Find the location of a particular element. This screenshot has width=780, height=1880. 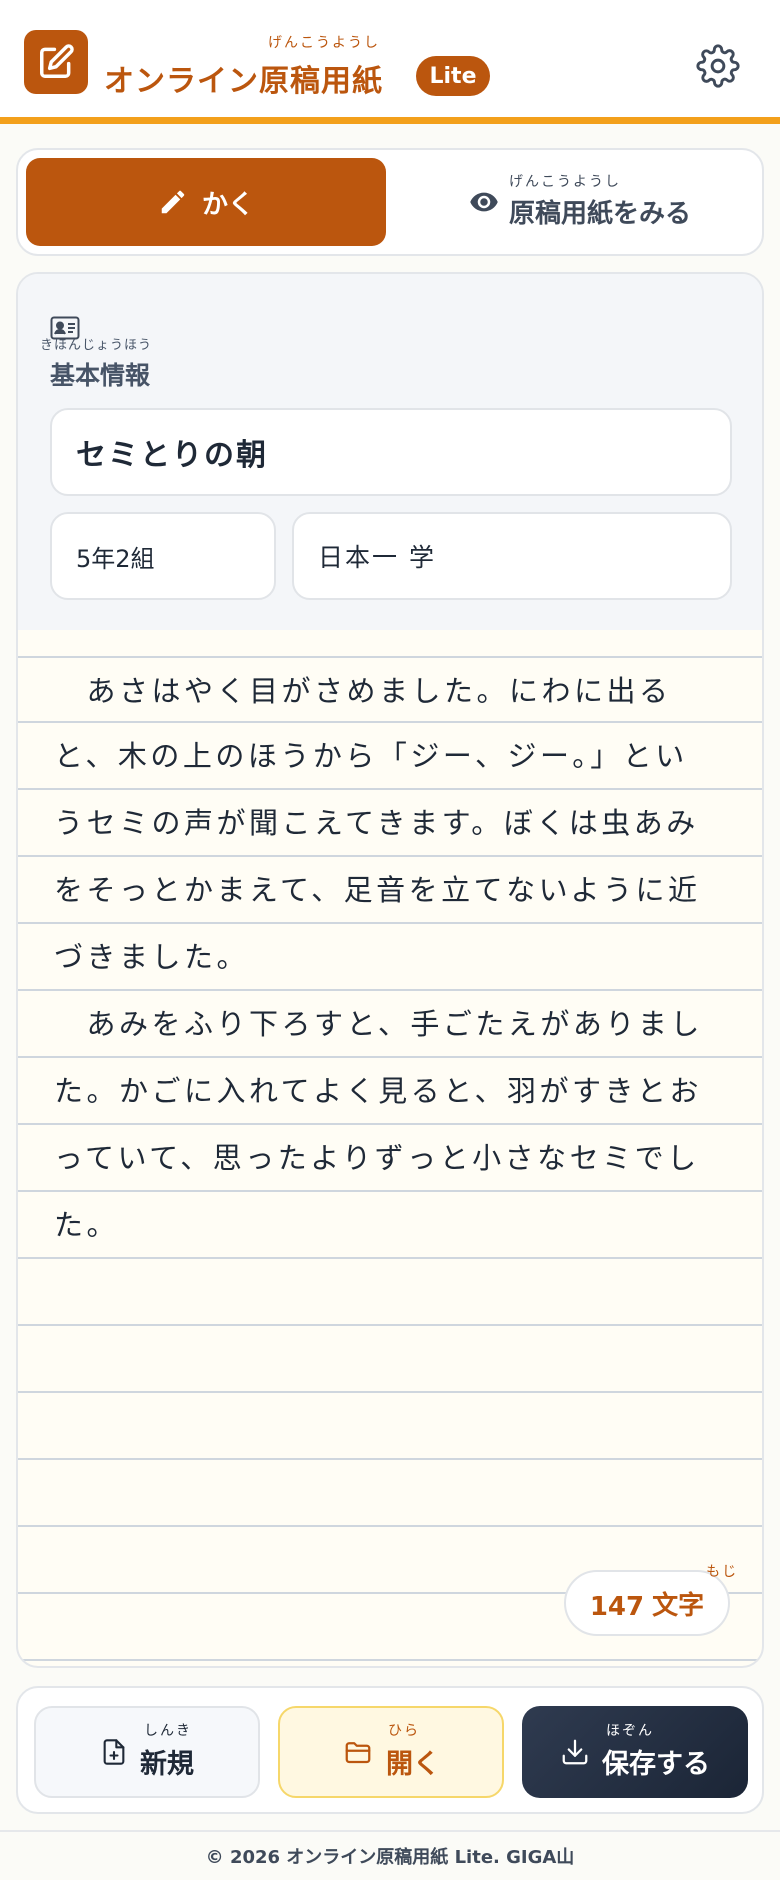

manuscript-row: た。 is located at coordinates (390, 1225).